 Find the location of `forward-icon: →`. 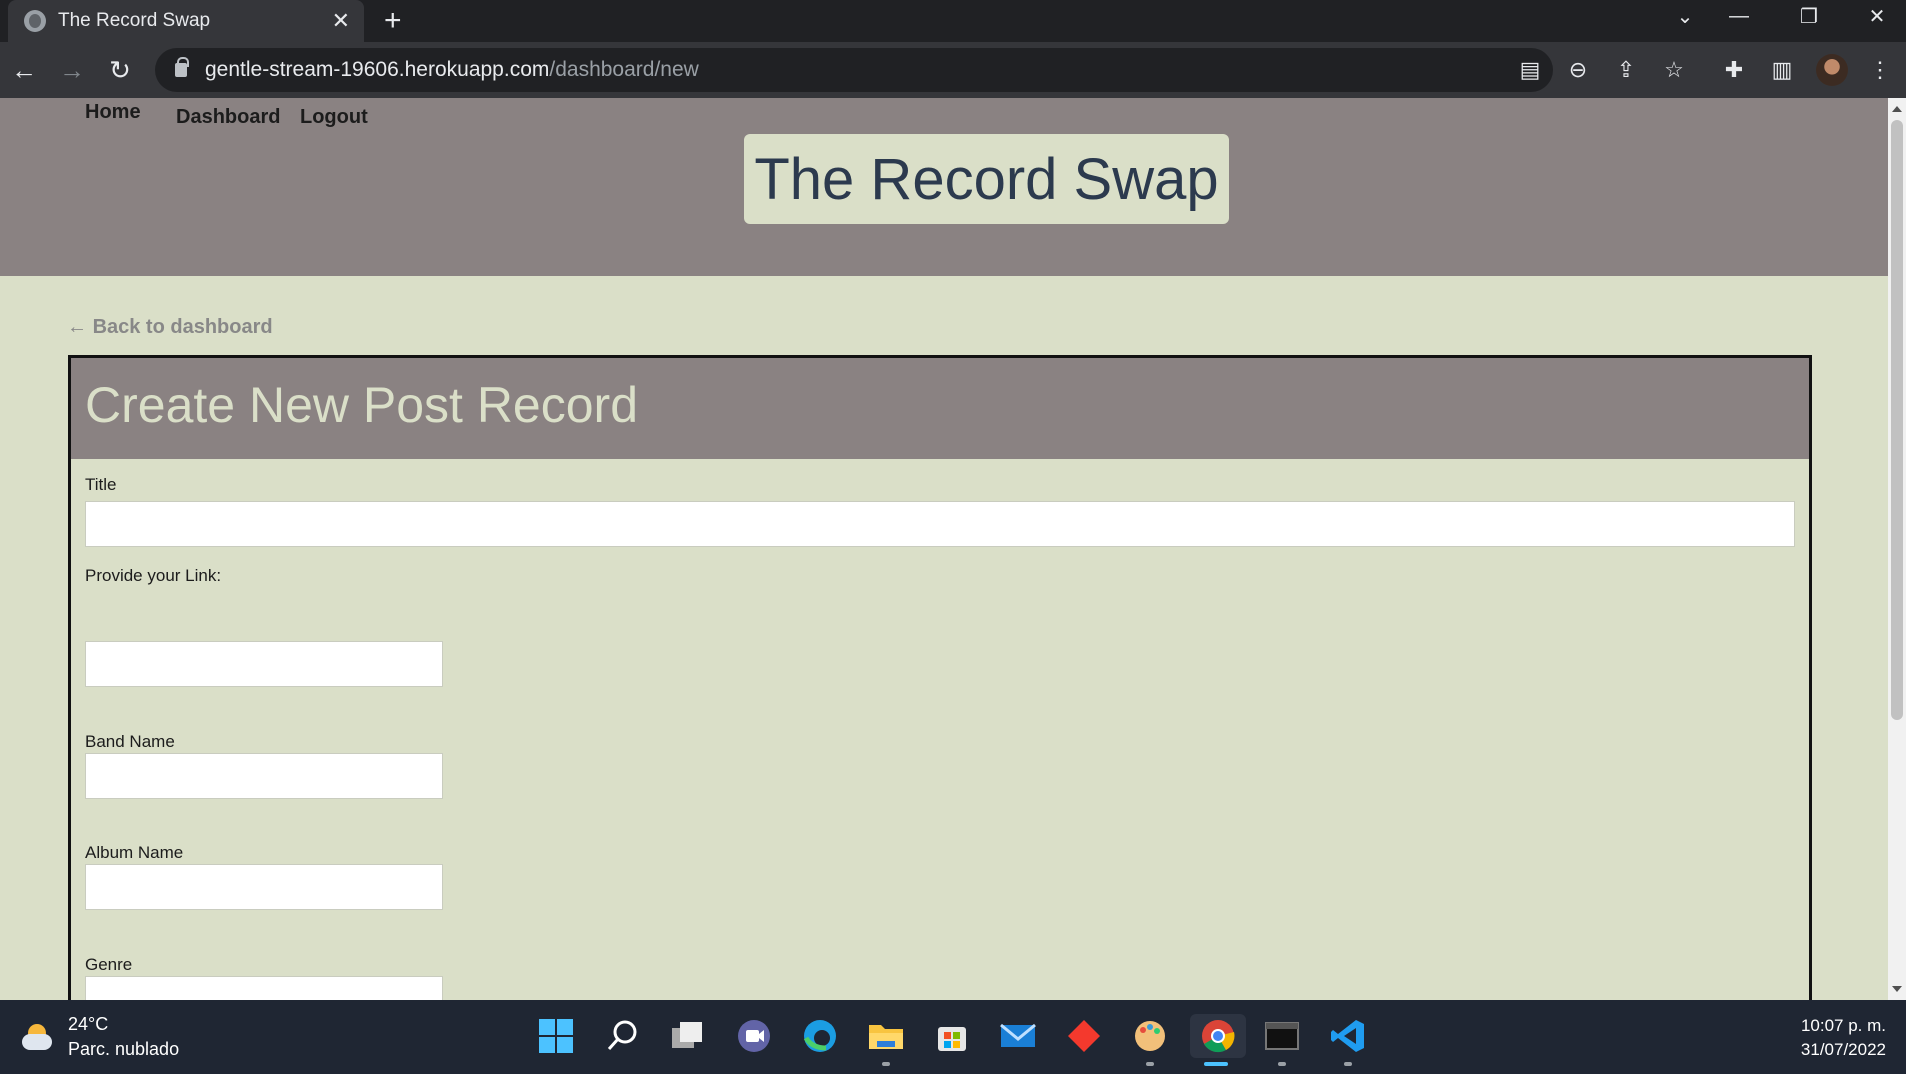

forward-icon: → is located at coordinates (72, 70).